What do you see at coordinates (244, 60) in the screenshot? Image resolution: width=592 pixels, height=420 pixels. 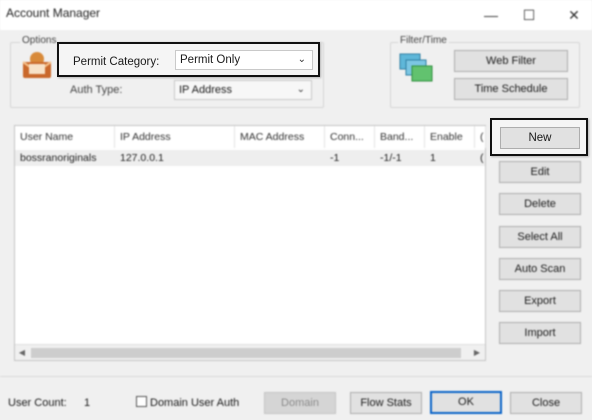 I see `permit-category-select: Permit Only ⌄` at bounding box center [244, 60].